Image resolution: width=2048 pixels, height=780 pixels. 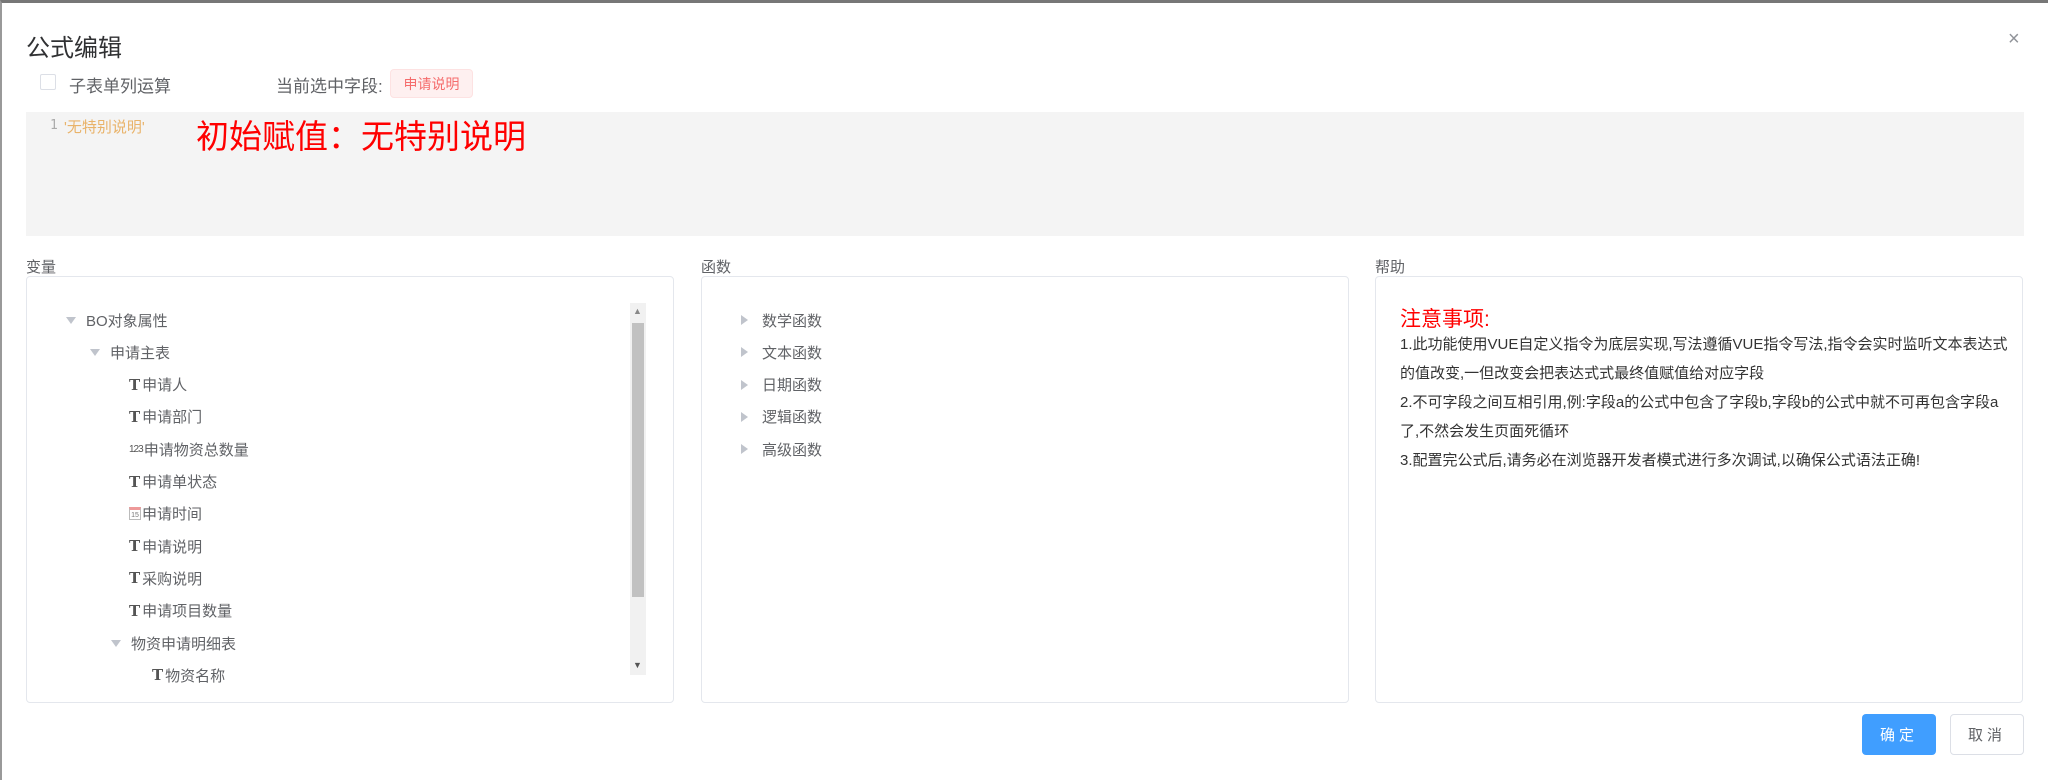 I want to click on subtable-checkbox, so click(x=48, y=82).